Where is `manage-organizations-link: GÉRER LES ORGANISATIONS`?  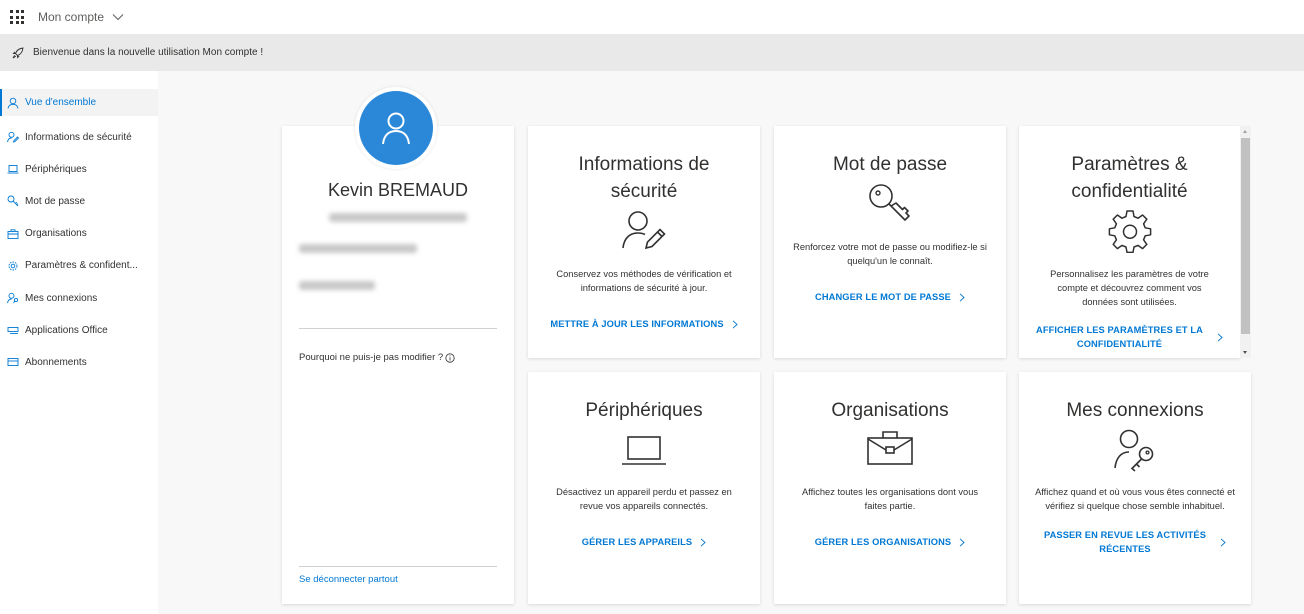 manage-organizations-link: GÉRER LES ORGANISATIONS is located at coordinates (890, 542).